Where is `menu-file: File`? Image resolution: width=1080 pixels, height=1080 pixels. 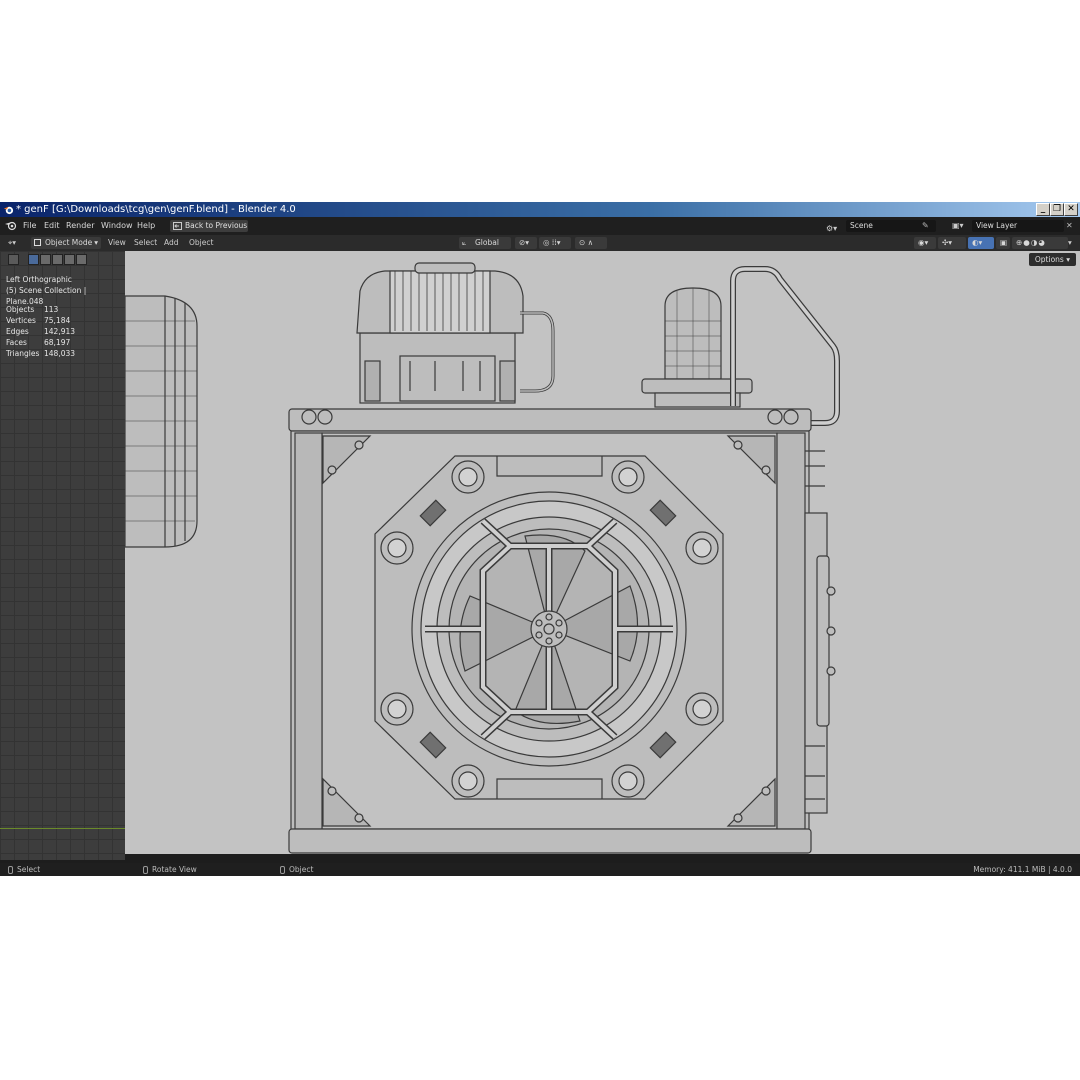
menu-file: File is located at coordinates (29, 226).